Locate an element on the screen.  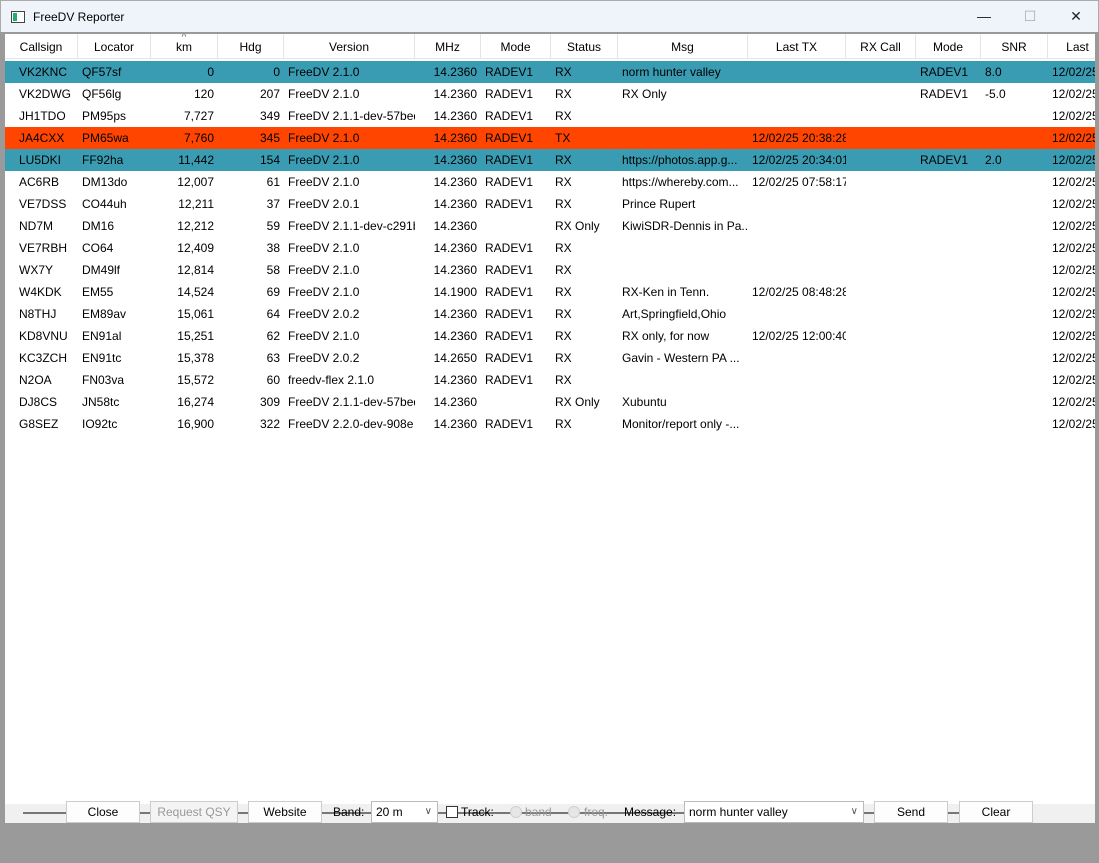
column-header: Version is located at coordinates (349, 46).